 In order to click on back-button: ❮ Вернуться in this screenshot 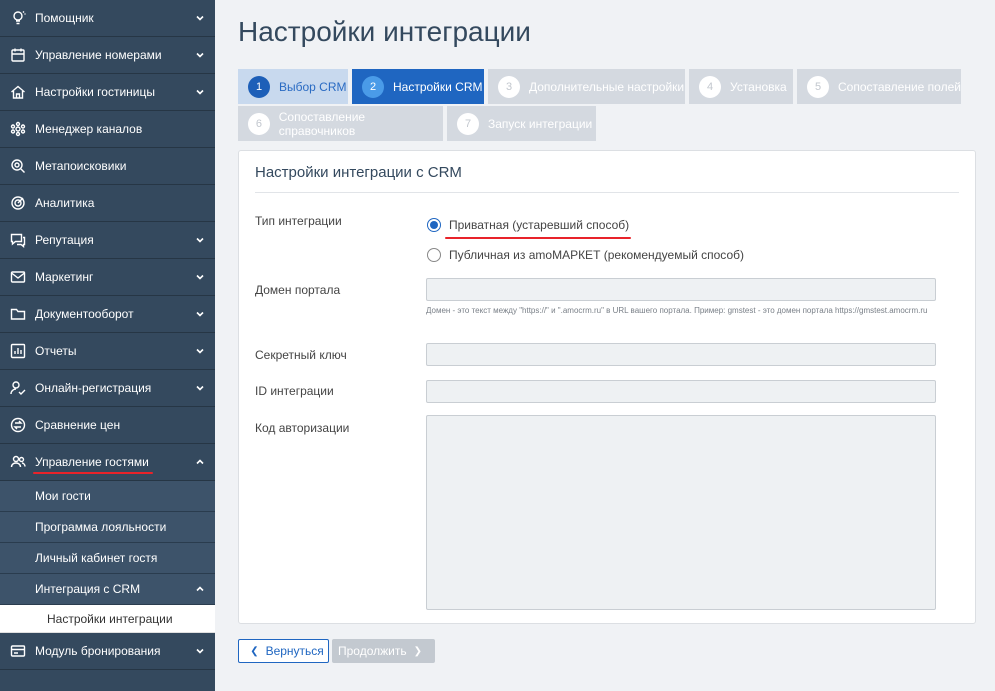, I will do `click(283, 651)`.